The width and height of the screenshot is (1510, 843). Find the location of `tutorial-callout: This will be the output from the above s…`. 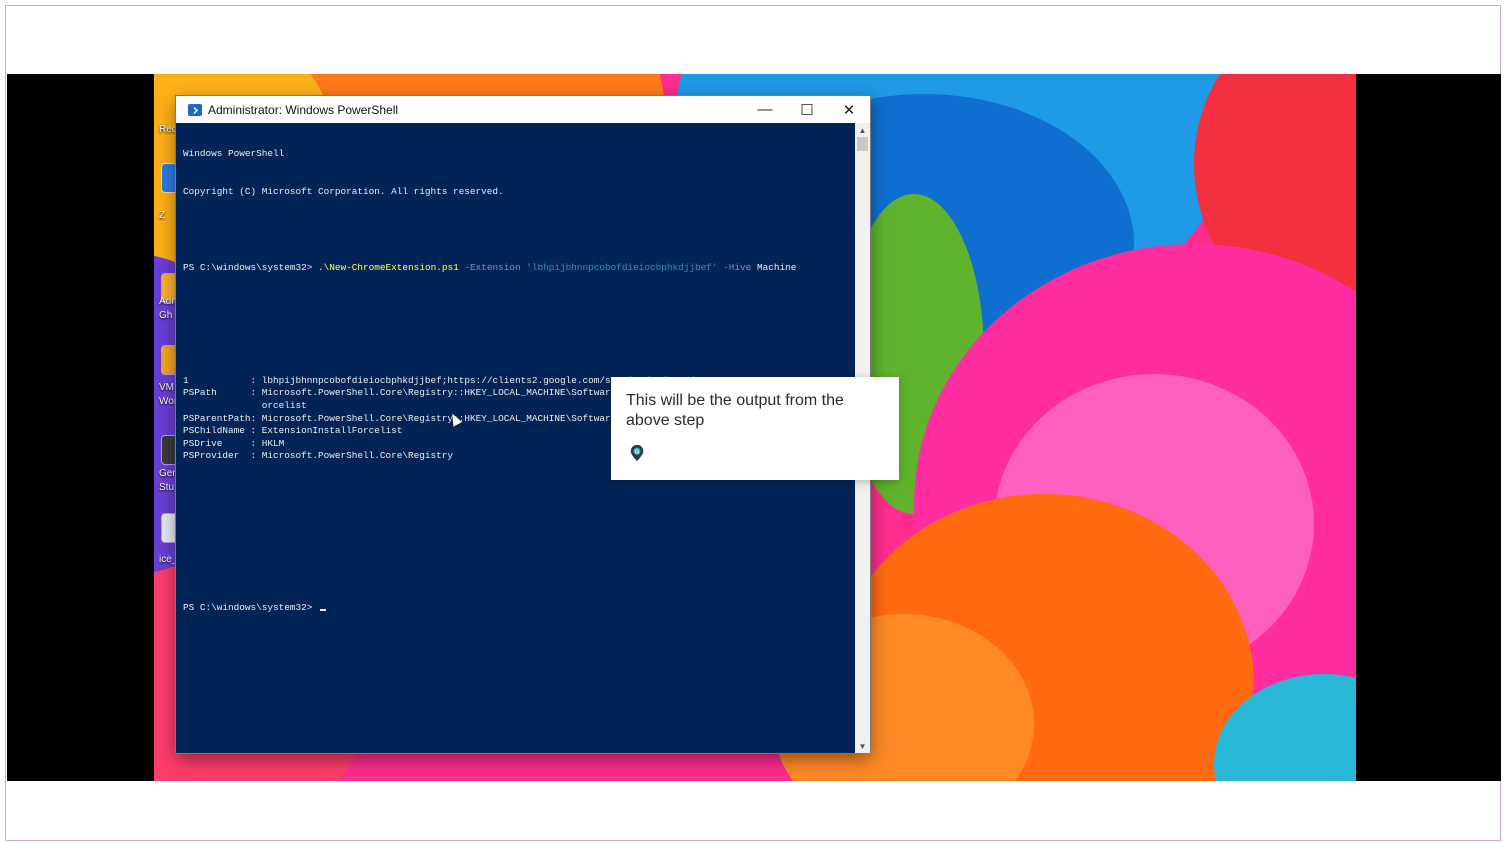

tutorial-callout: This will be the output from the above s… is located at coordinates (755, 428).